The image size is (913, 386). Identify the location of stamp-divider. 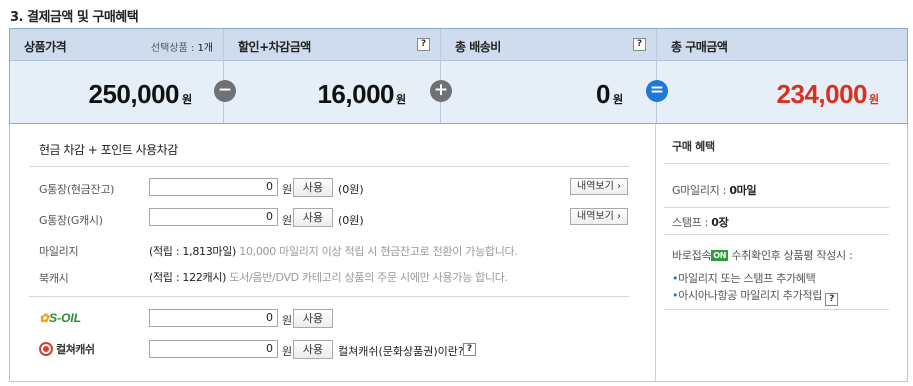
(776, 234).